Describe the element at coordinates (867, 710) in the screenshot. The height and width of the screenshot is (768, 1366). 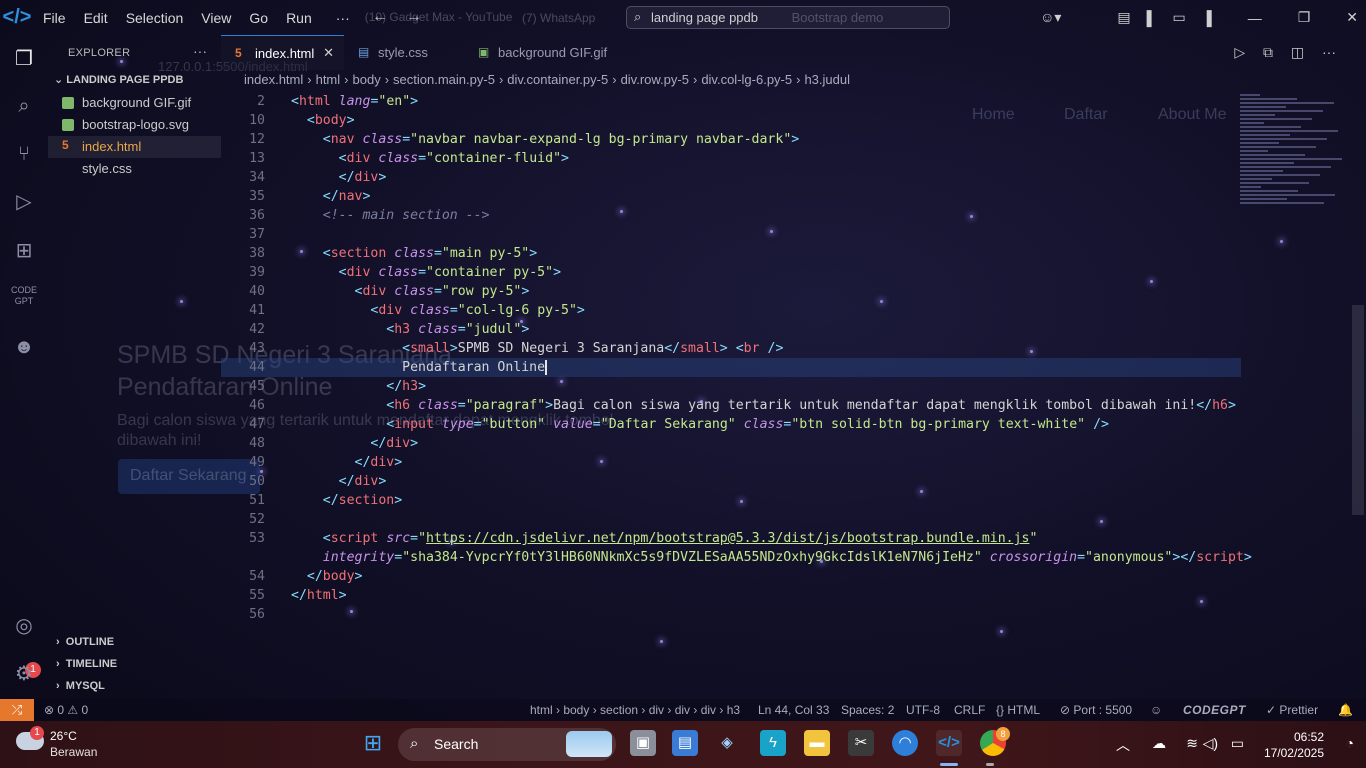
I see `indentation: Spaces: 2` at that location.